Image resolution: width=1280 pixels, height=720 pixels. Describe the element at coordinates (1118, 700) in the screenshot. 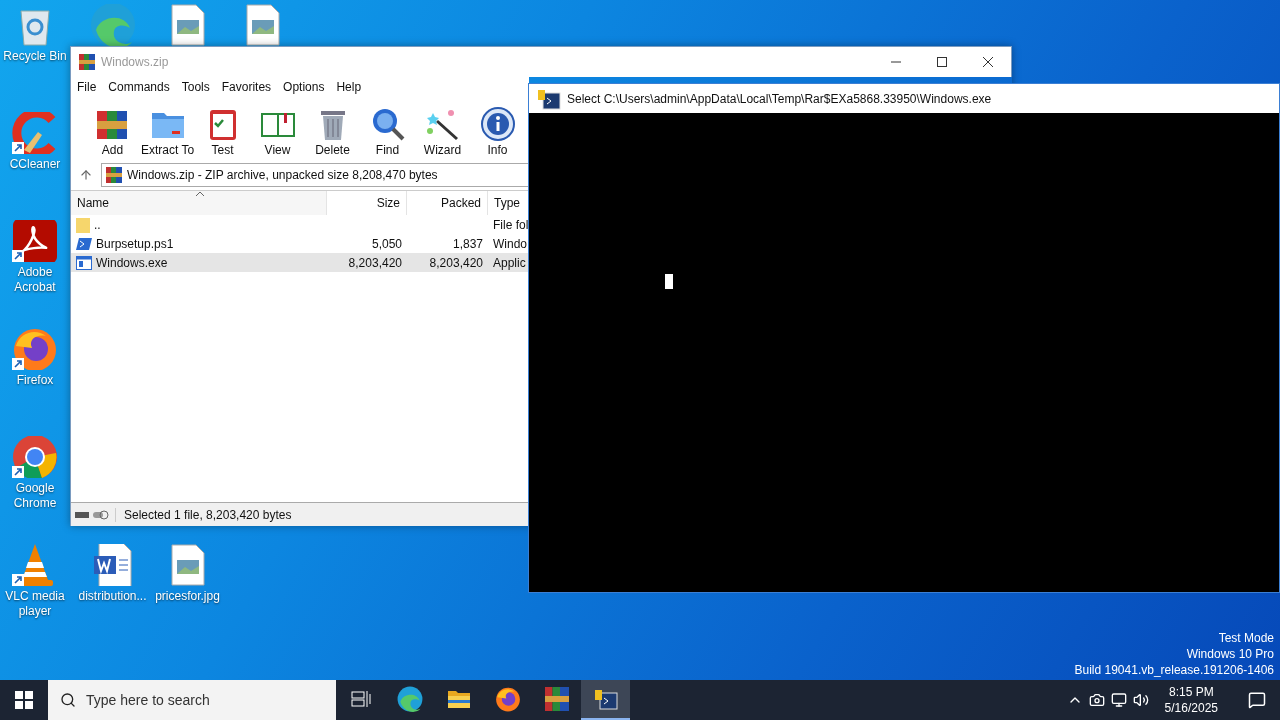

I see `network-icon` at that location.